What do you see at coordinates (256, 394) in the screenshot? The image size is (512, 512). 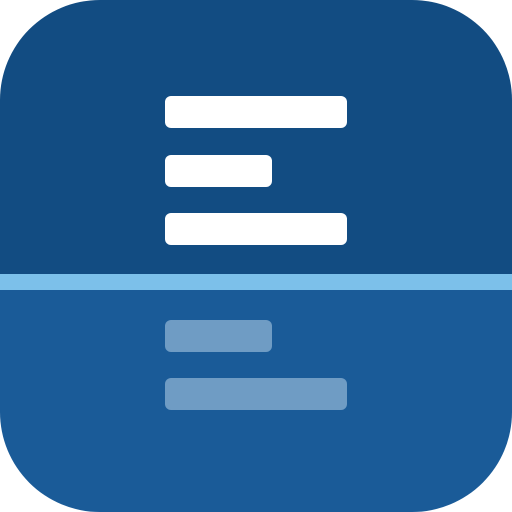 I see `reflection-line-long` at bounding box center [256, 394].